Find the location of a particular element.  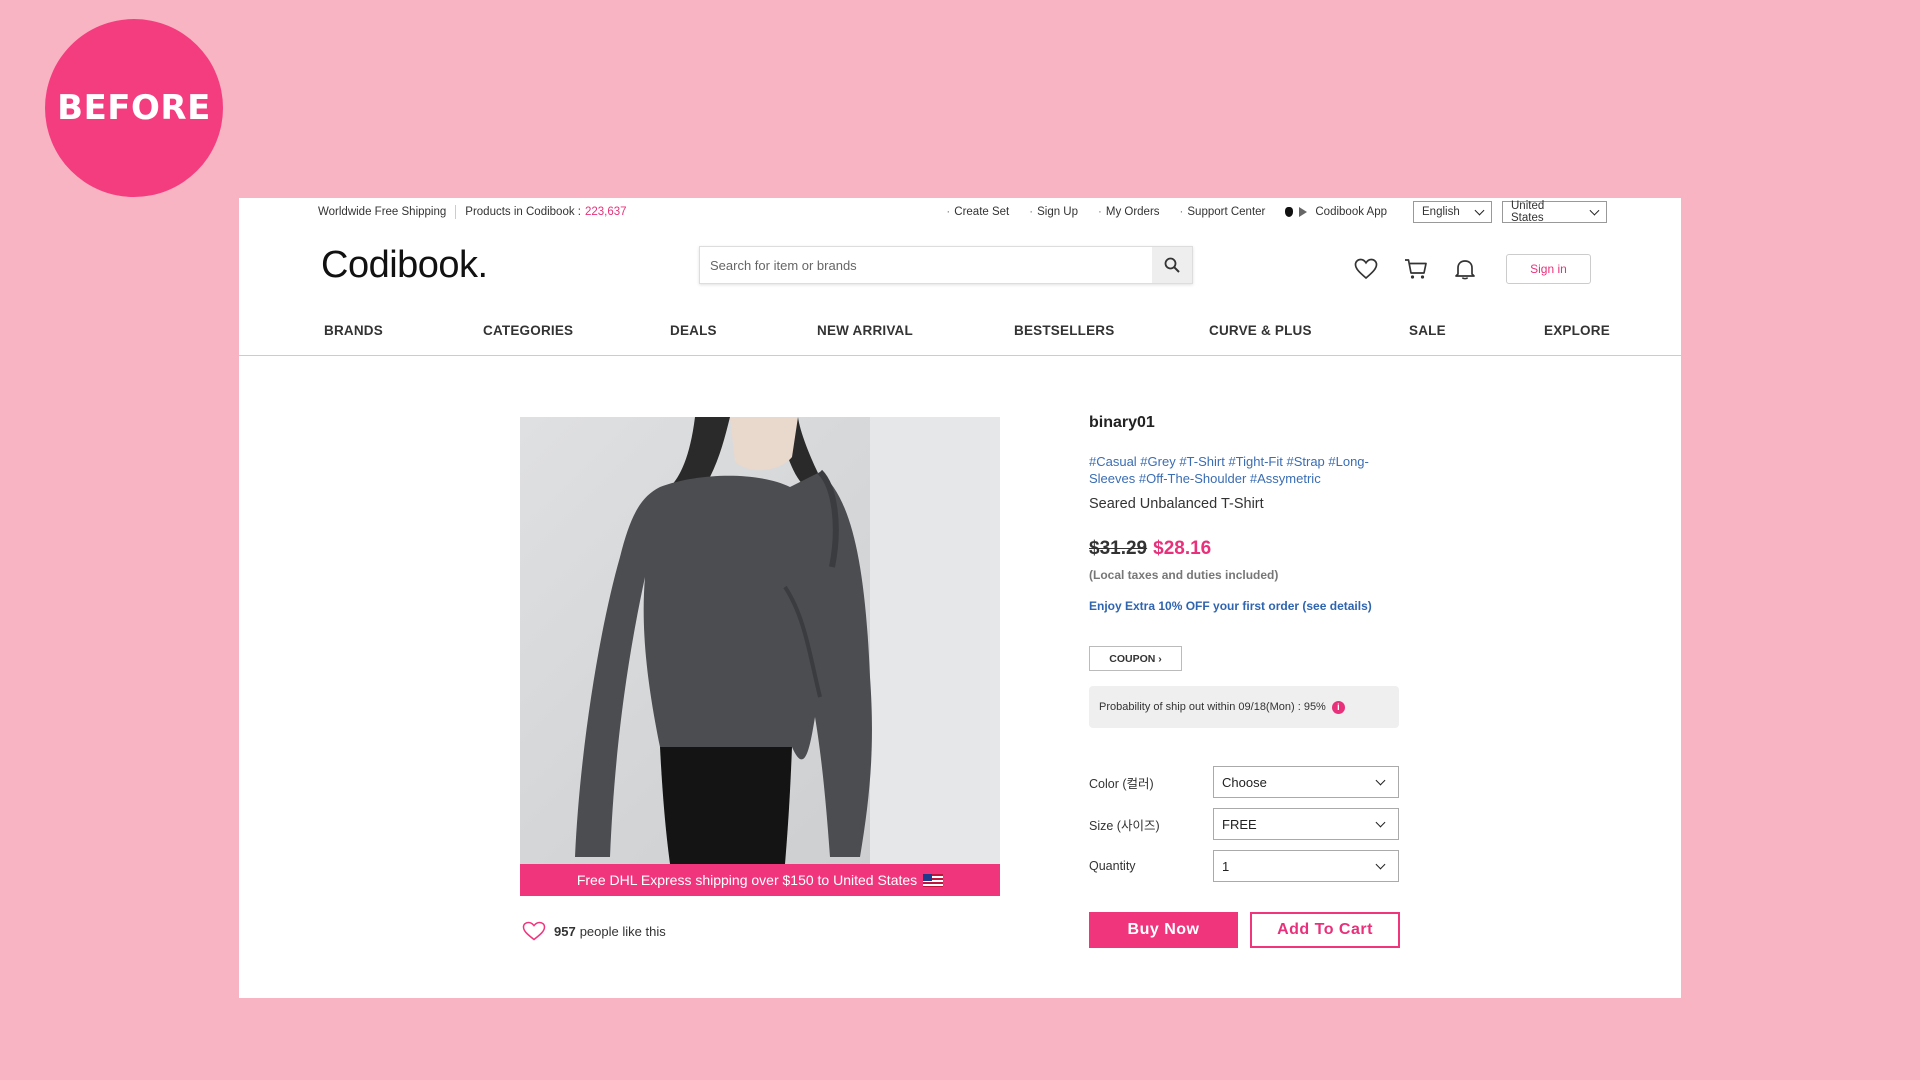

original-price: $31.29 is located at coordinates (1118, 548).